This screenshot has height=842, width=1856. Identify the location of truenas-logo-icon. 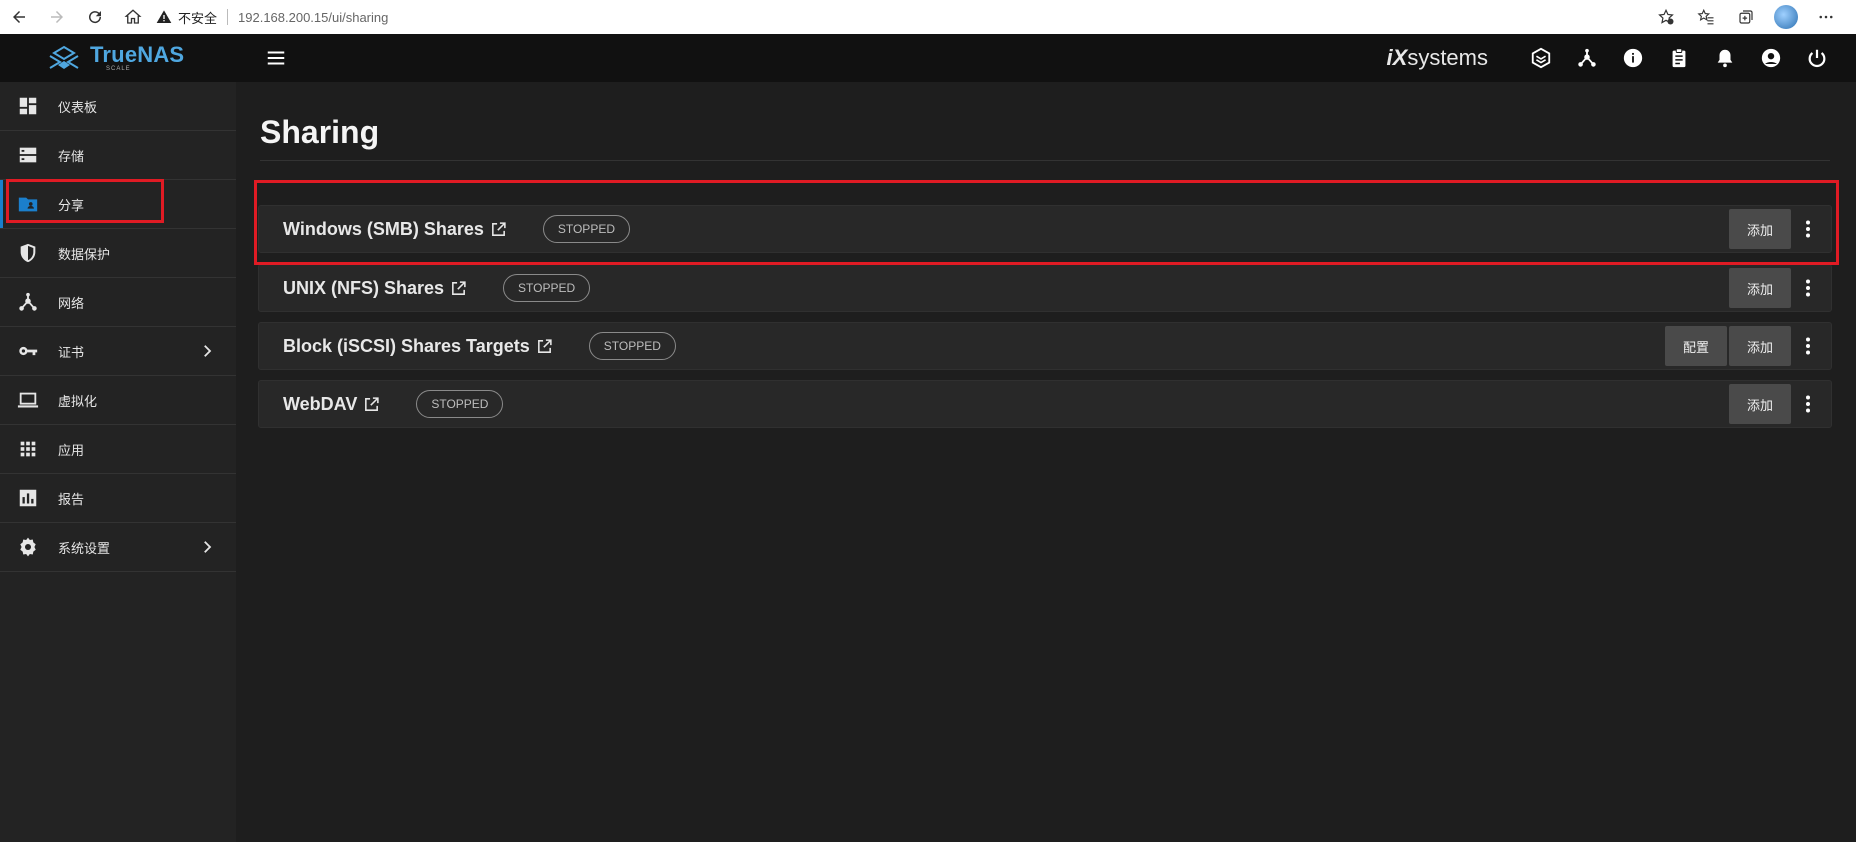
(64, 57).